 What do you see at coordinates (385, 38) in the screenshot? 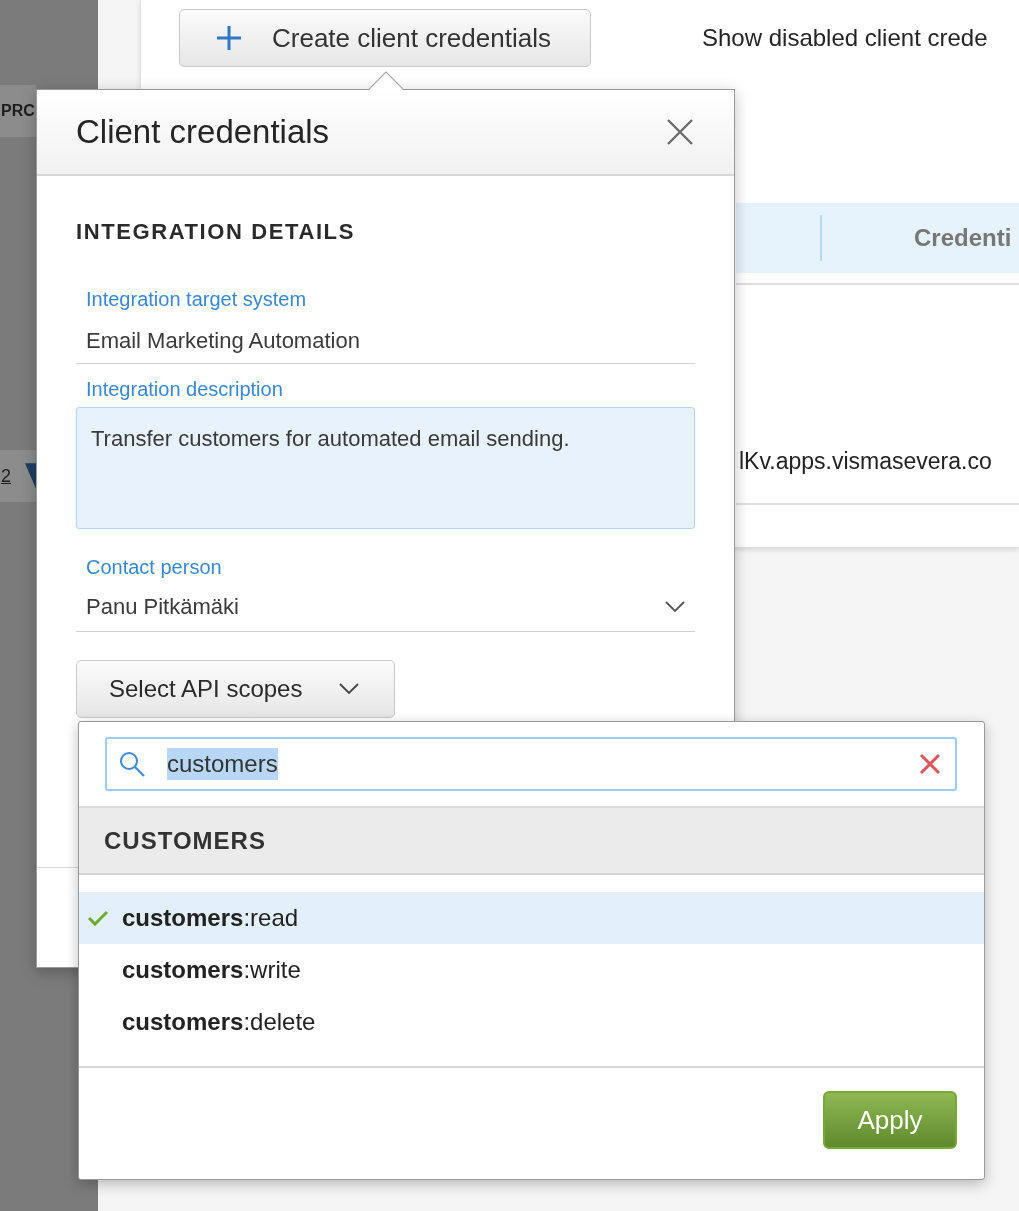
I see `create-button: Create client credentials` at bounding box center [385, 38].